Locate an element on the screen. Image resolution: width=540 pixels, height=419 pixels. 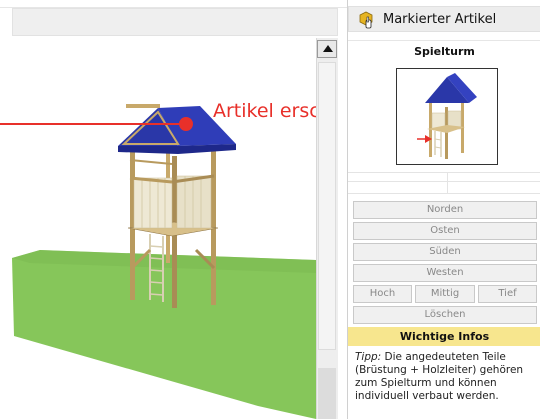
vertical-scrollbar is located at coordinates (327, 228).